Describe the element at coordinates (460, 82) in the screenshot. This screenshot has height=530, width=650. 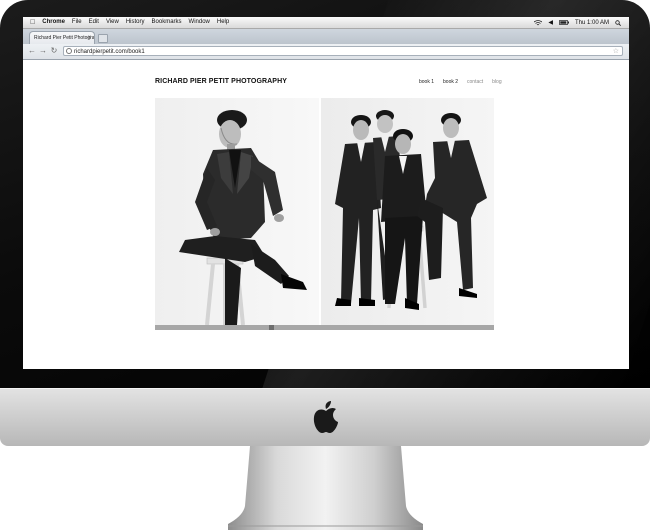
I see `site-nav: book 1 book 2 contact blog` at that location.